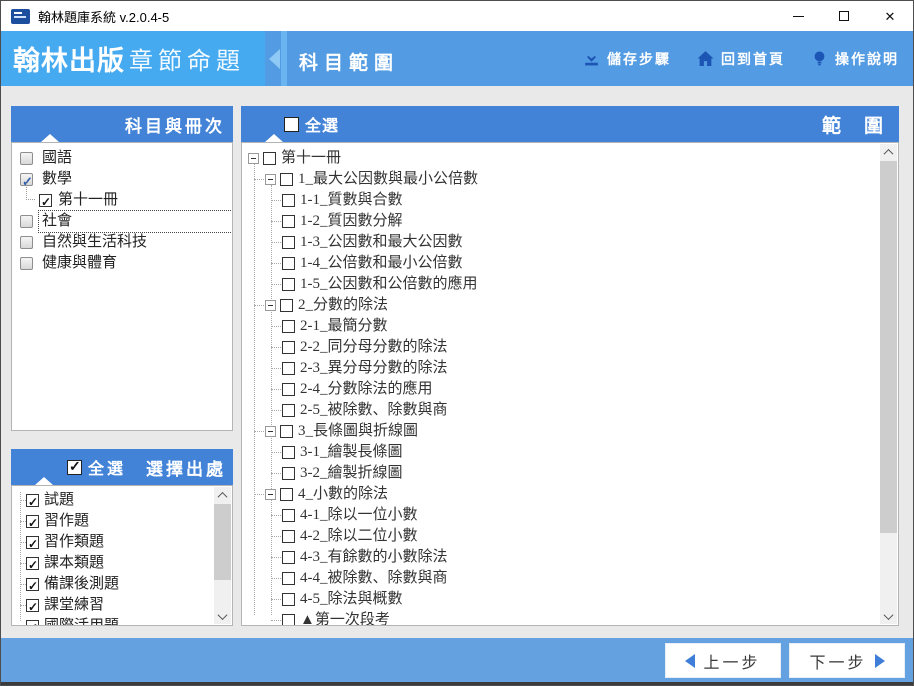 This screenshot has width=914, height=686. I want to click on subject-label: 社會, so click(135, 221).